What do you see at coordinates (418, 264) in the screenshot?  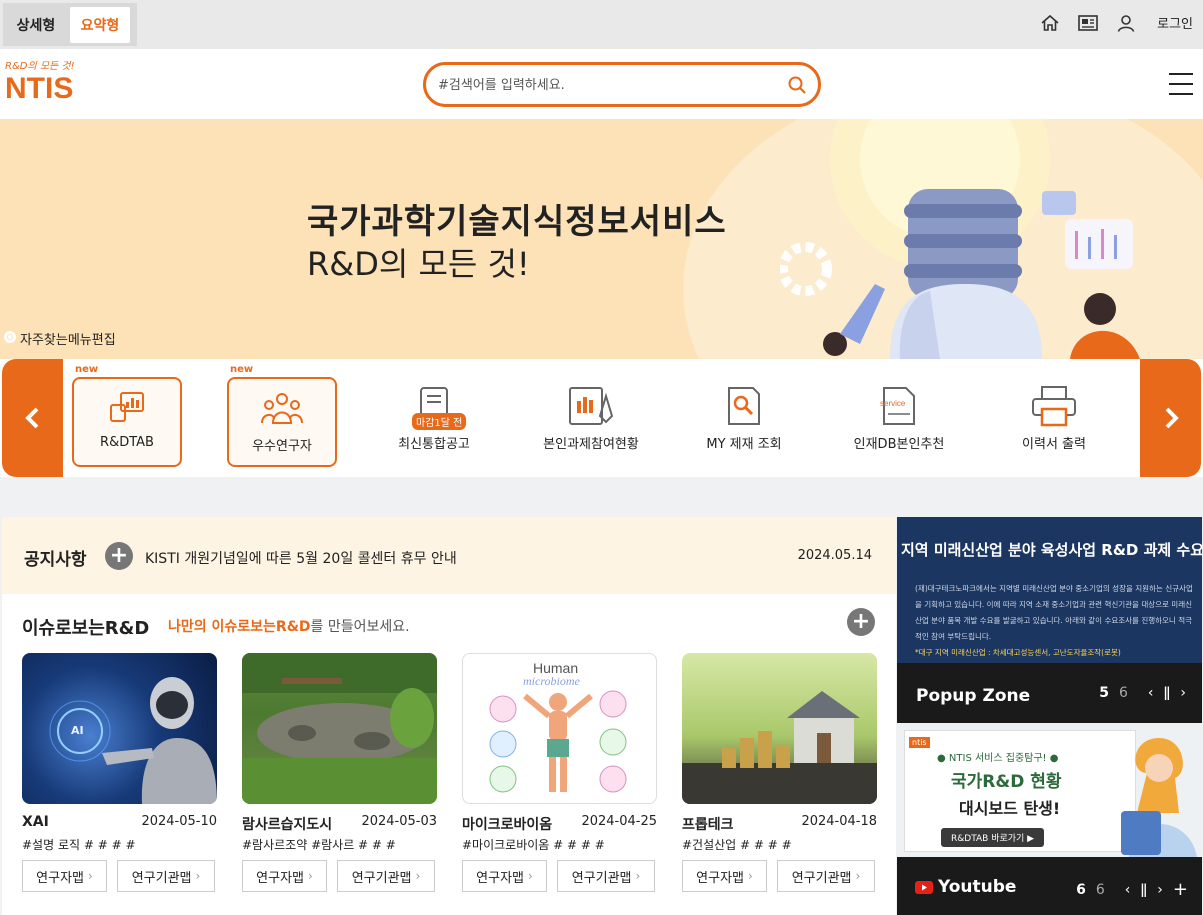 I see `banner-subtitle: R&D의 모든 것!` at bounding box center [418, 264].